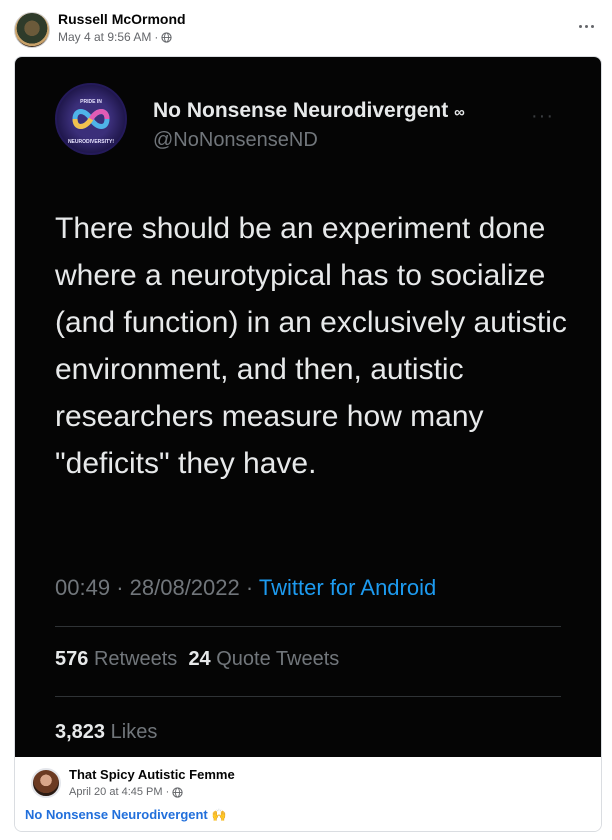  I want to click on infinity-icon, so click(91, 119).